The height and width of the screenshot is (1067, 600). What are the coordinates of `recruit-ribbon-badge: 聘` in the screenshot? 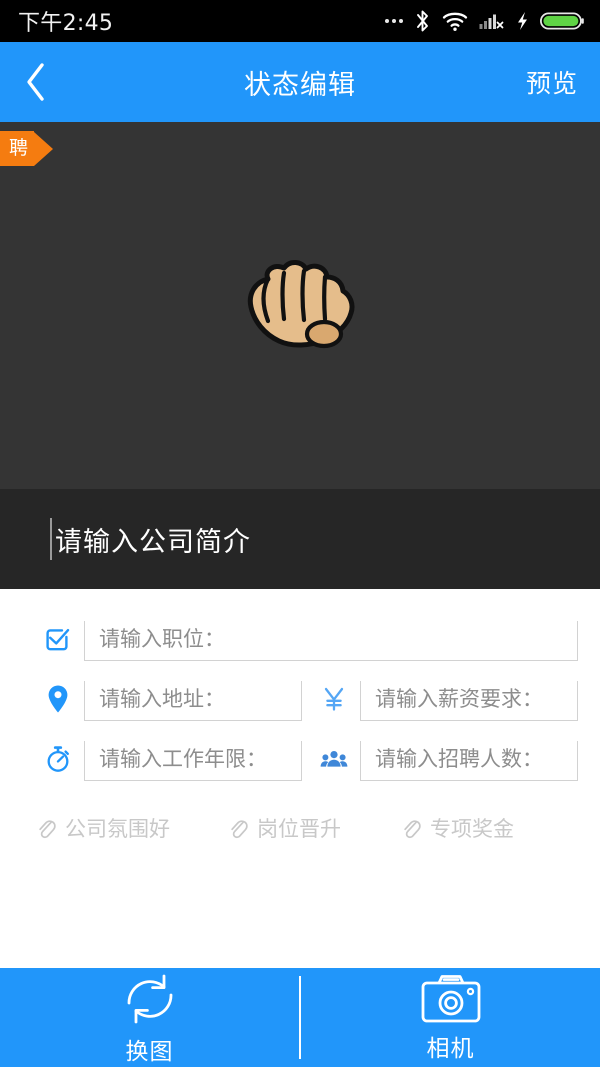 It's located at (27, 148).